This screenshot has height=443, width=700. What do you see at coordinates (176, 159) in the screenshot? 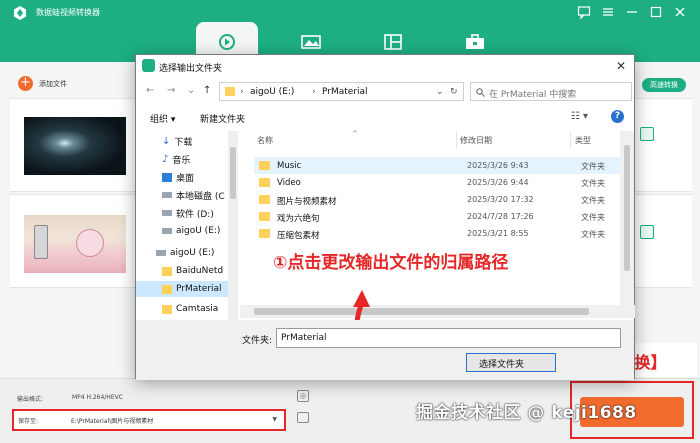
I see `nav-item-music: ♪ 音乐` at bounding box center [176, 159].